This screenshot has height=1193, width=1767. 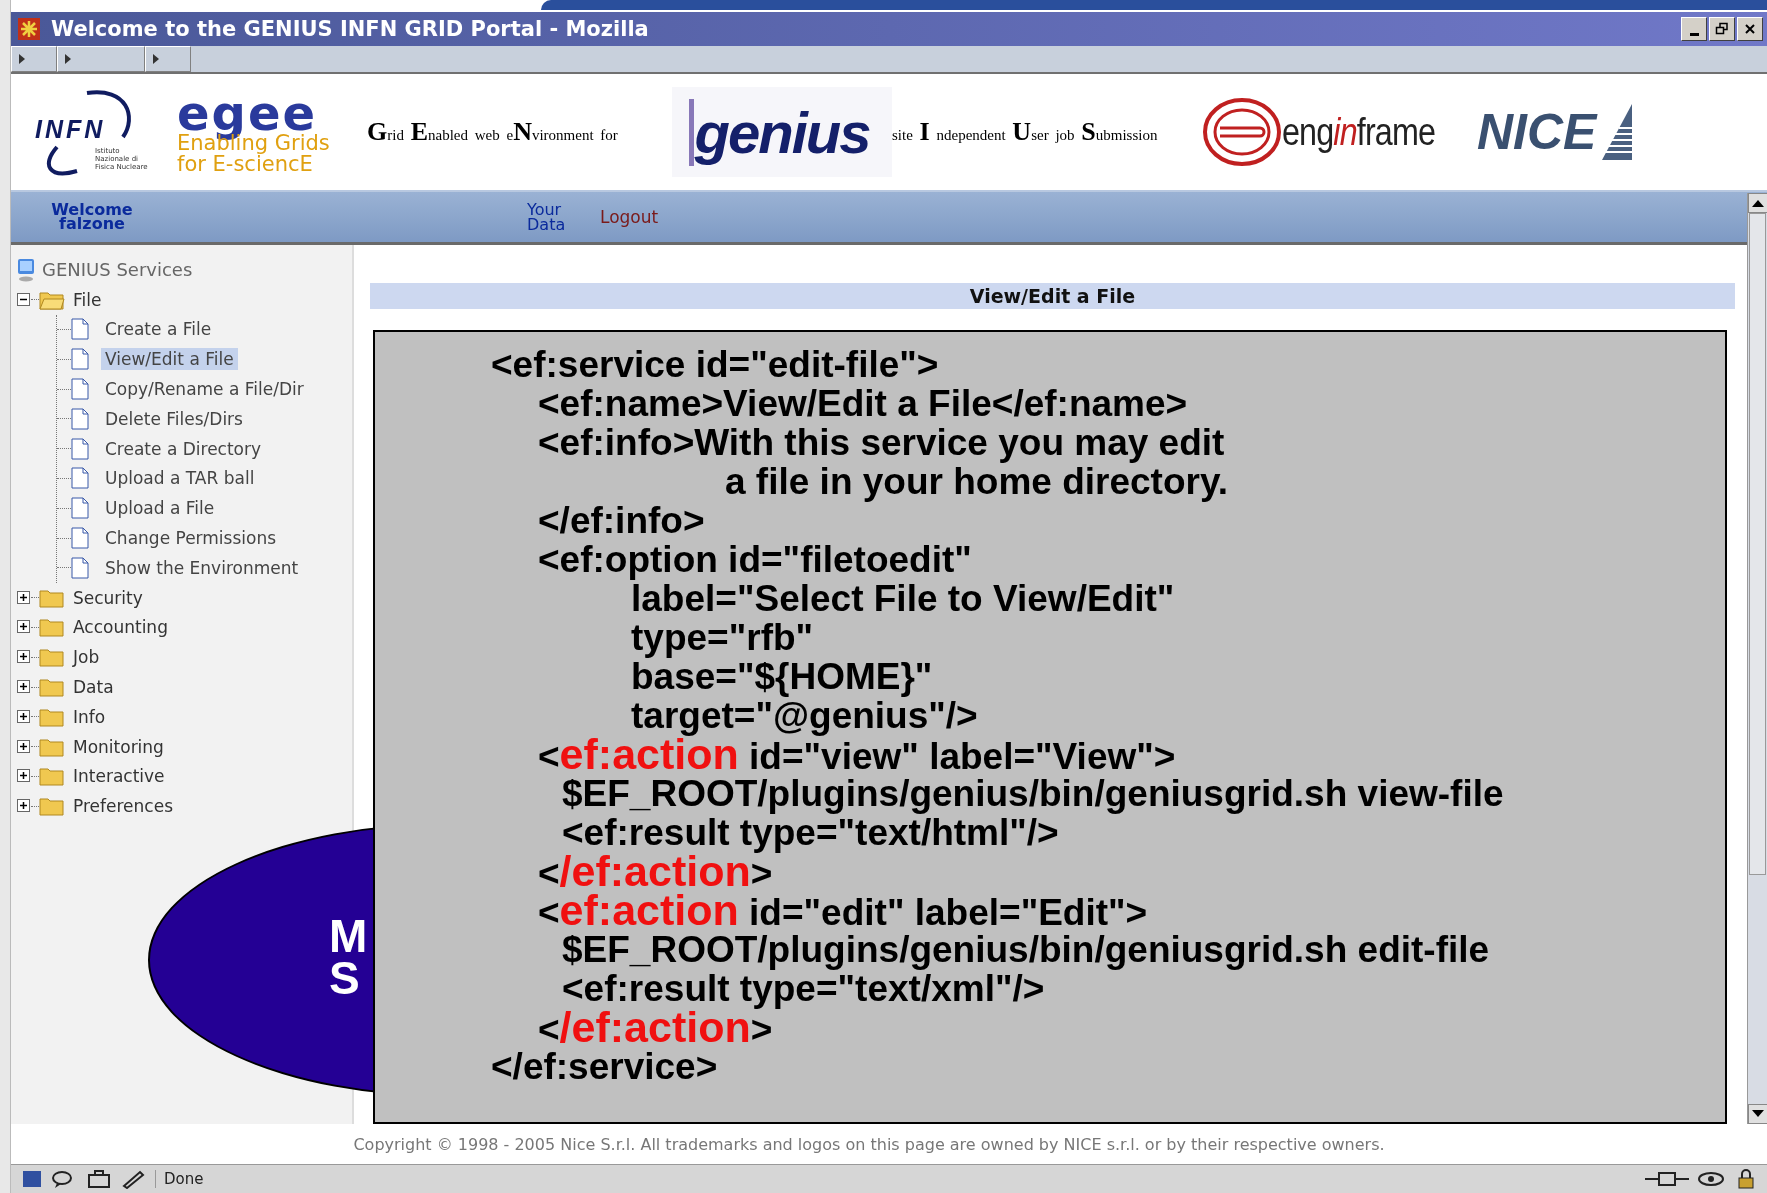 I want to click on nice-logo: NICE, so click(x=1556, y=132).